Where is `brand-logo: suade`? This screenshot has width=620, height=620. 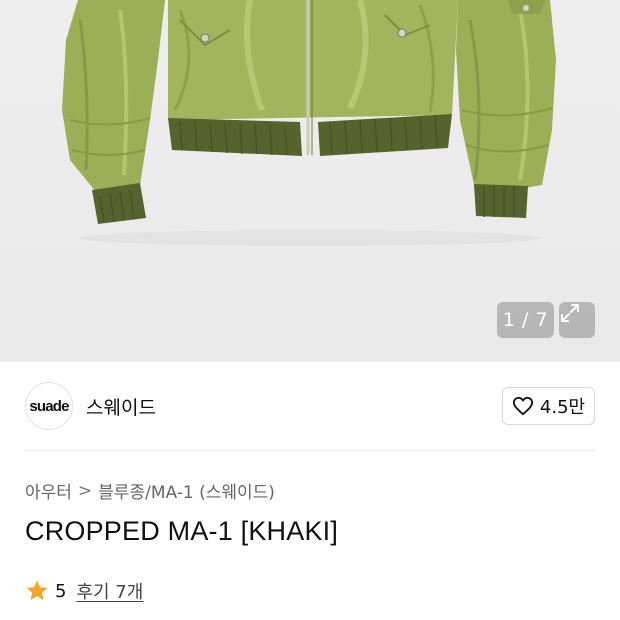 brand-logo: suade is located at coordinates (49, 406).